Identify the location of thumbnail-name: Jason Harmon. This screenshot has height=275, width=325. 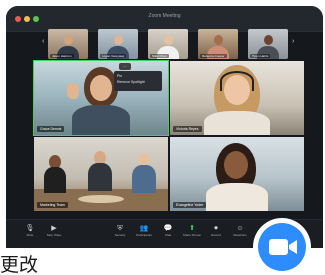
(62, 56).